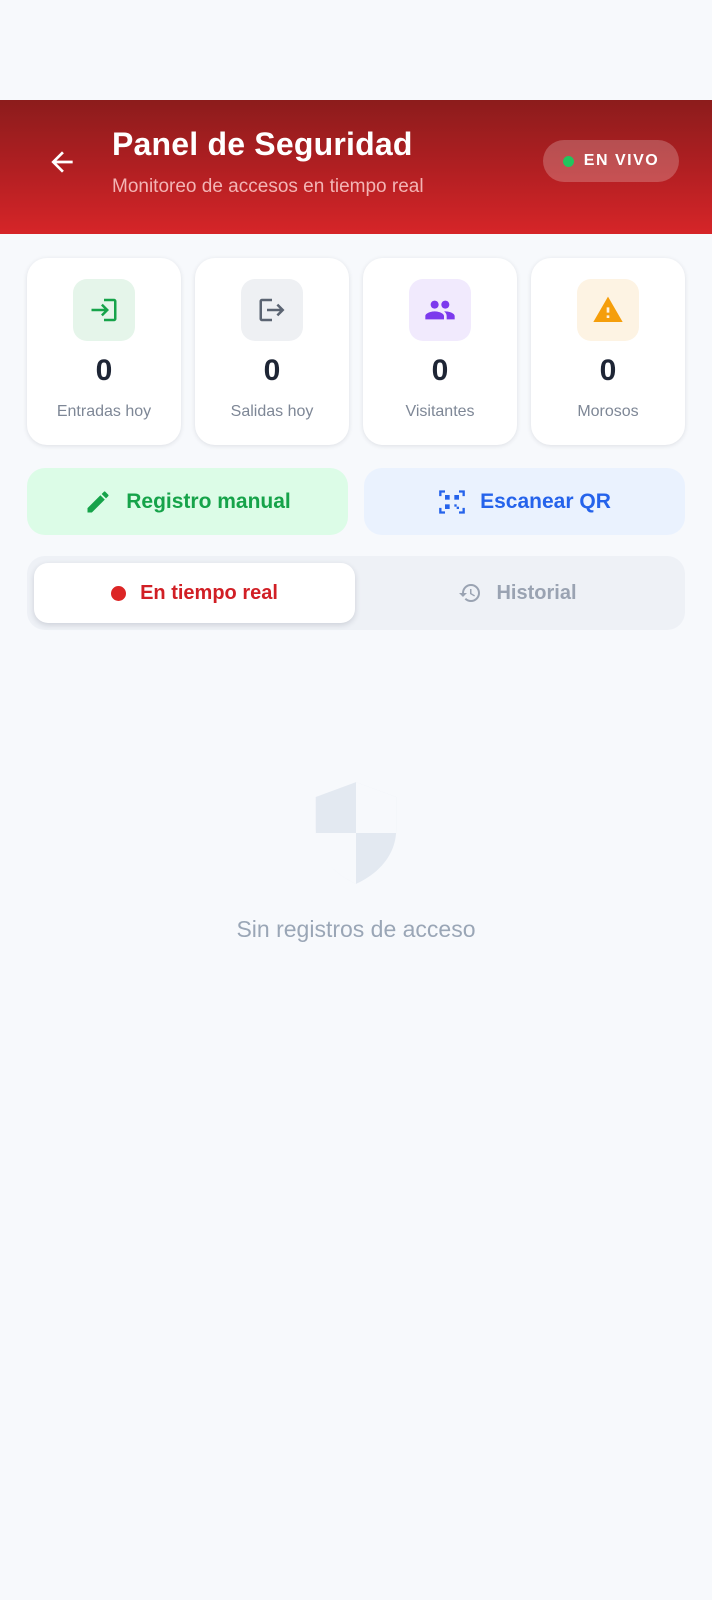 The image size is (712, 1600). What do you see at coordinates (440, 411) in the screenshot?
I see `stat-label: Visitantes` at bounding box center [440, 411].